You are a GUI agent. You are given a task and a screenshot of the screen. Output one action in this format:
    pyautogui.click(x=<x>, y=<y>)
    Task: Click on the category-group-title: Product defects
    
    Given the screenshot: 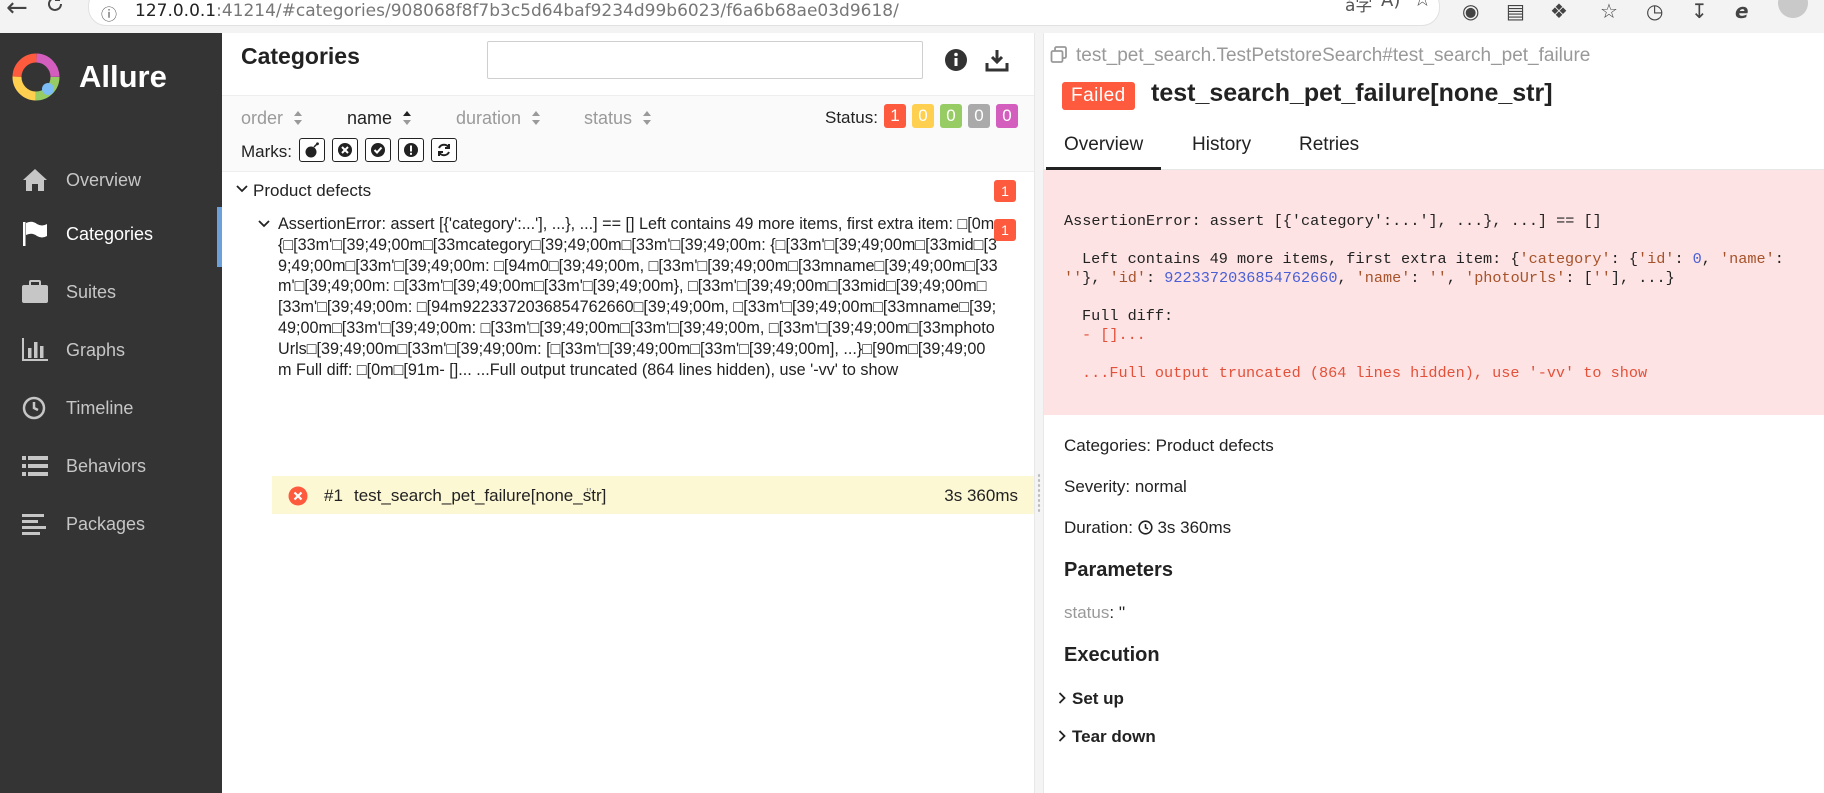 What is the action you would take?
    pyautogui.click(x=312, y=190)
    